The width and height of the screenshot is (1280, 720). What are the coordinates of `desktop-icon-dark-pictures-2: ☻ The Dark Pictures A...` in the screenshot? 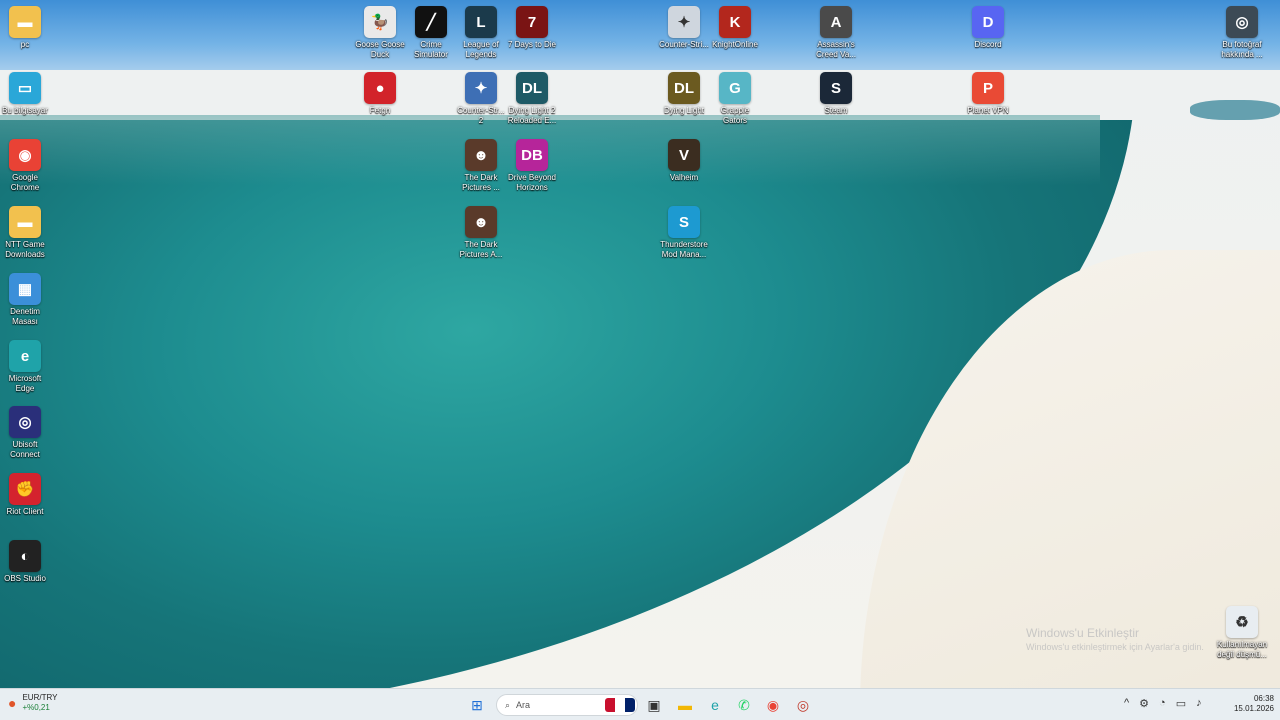 It's located at (481, 233).